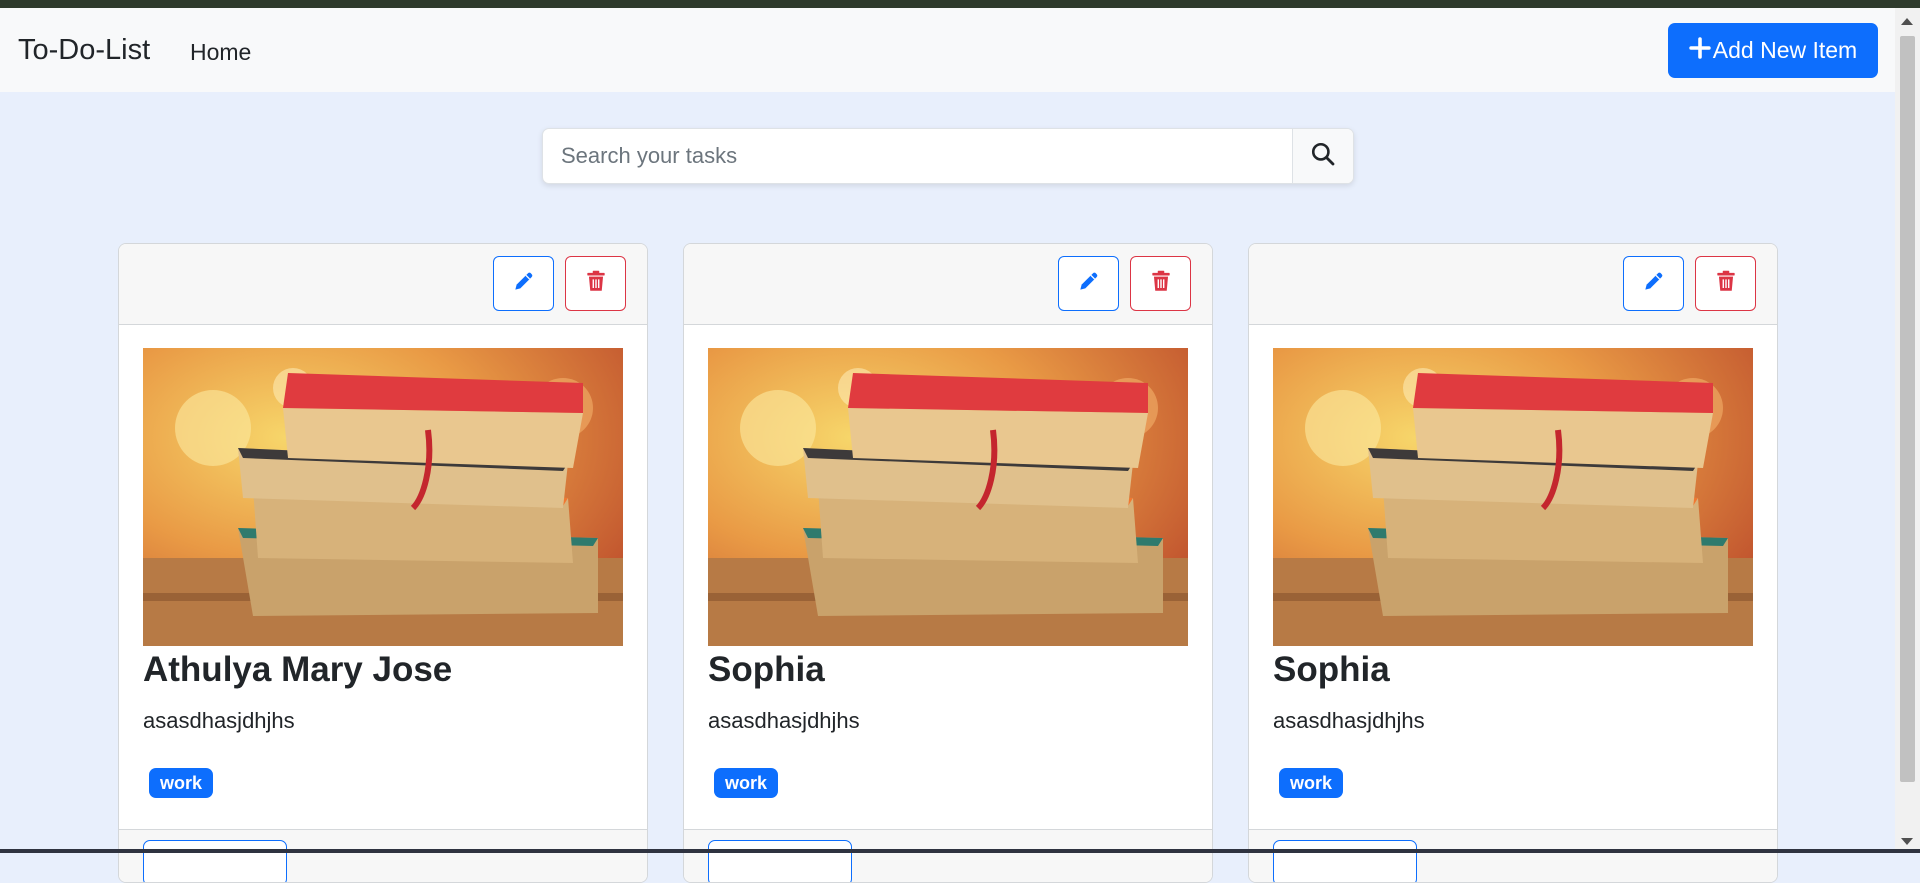 The height and width of the screenshot is (883, 1920). Describe the element at coordinates (947, 50) in the screenshot. I see `navbar: To-Do-List Home Add New Item` at that location.